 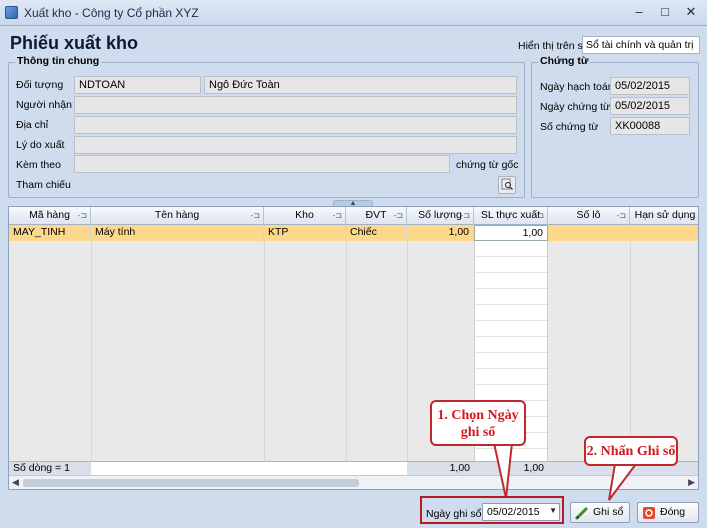 What do you see at coordinates (454, 514) in the screenshot?
I see `record-date-label: Ngày ghi sổ` at bounding box center [454, 514].